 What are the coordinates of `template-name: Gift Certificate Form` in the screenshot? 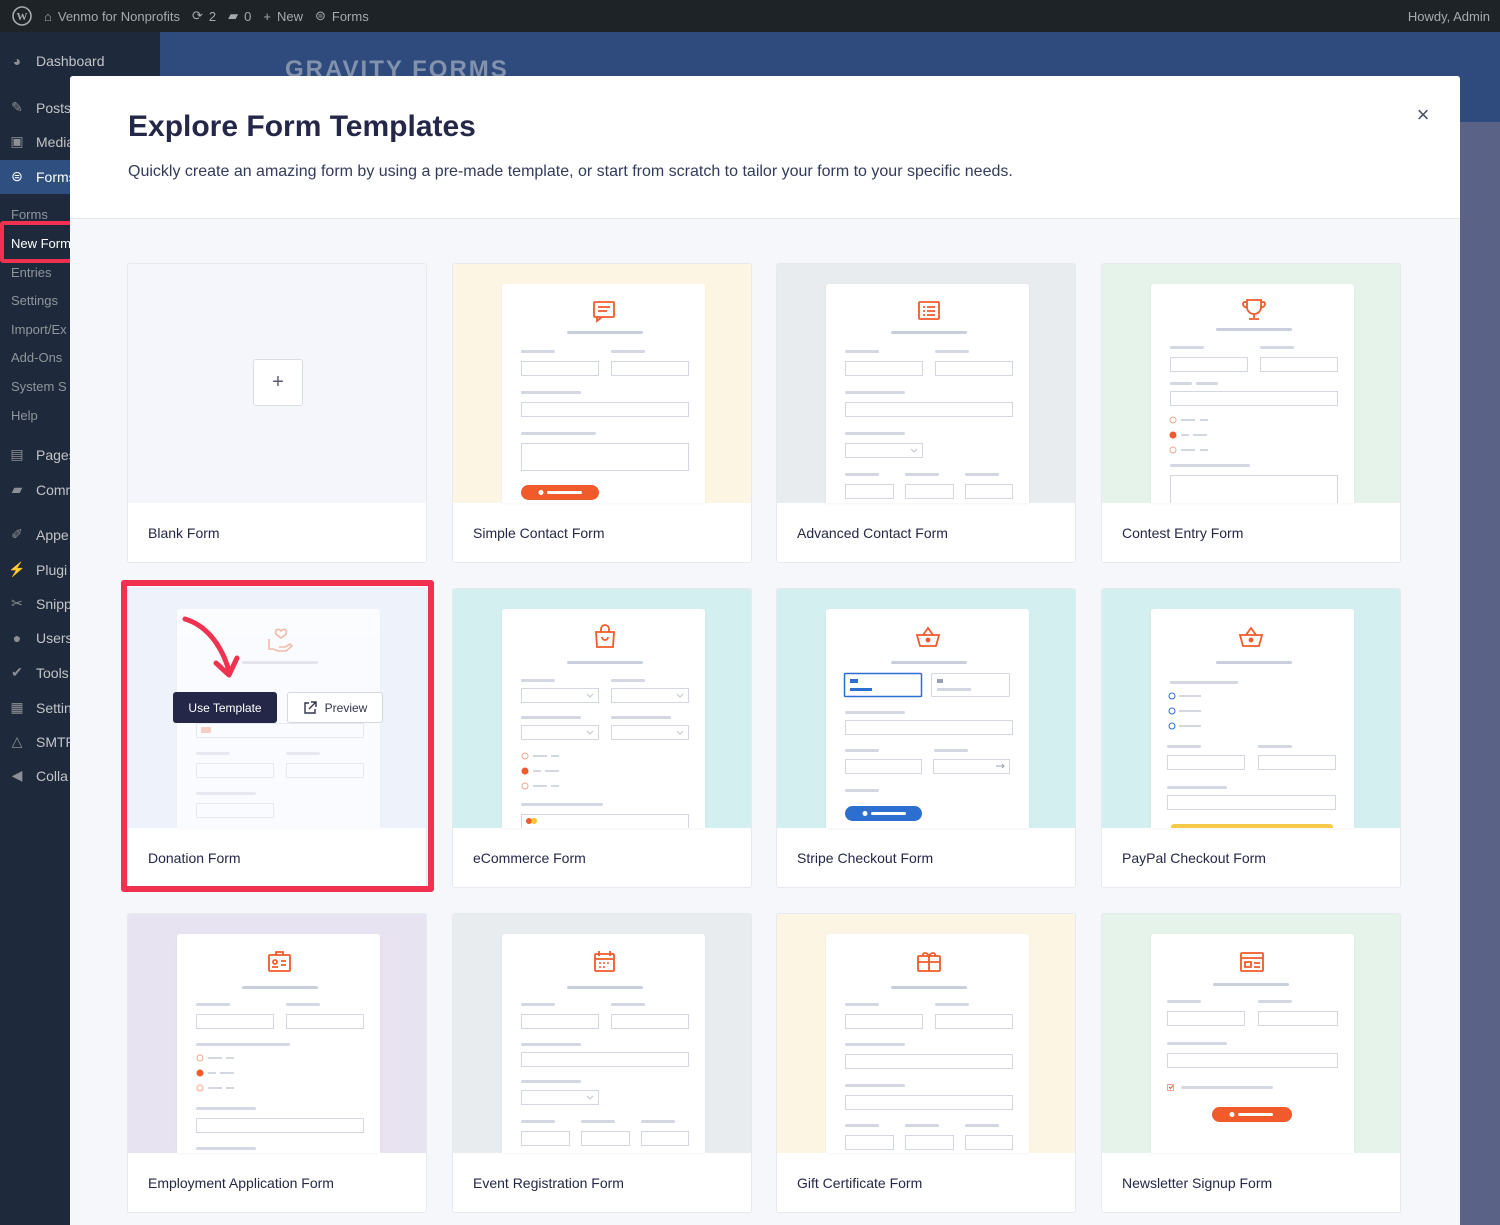 It's located at (860, 1183).